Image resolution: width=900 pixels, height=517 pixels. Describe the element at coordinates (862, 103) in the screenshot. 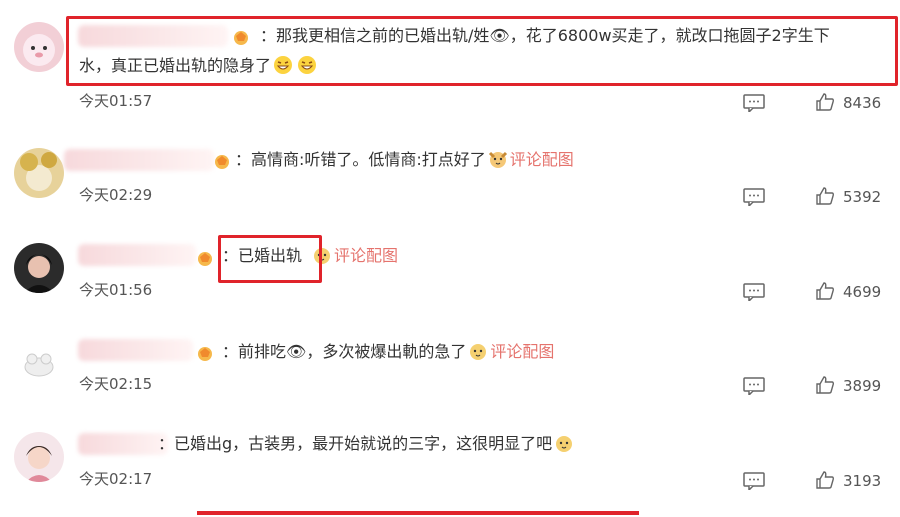

I see `like-count: 8436` at that location.